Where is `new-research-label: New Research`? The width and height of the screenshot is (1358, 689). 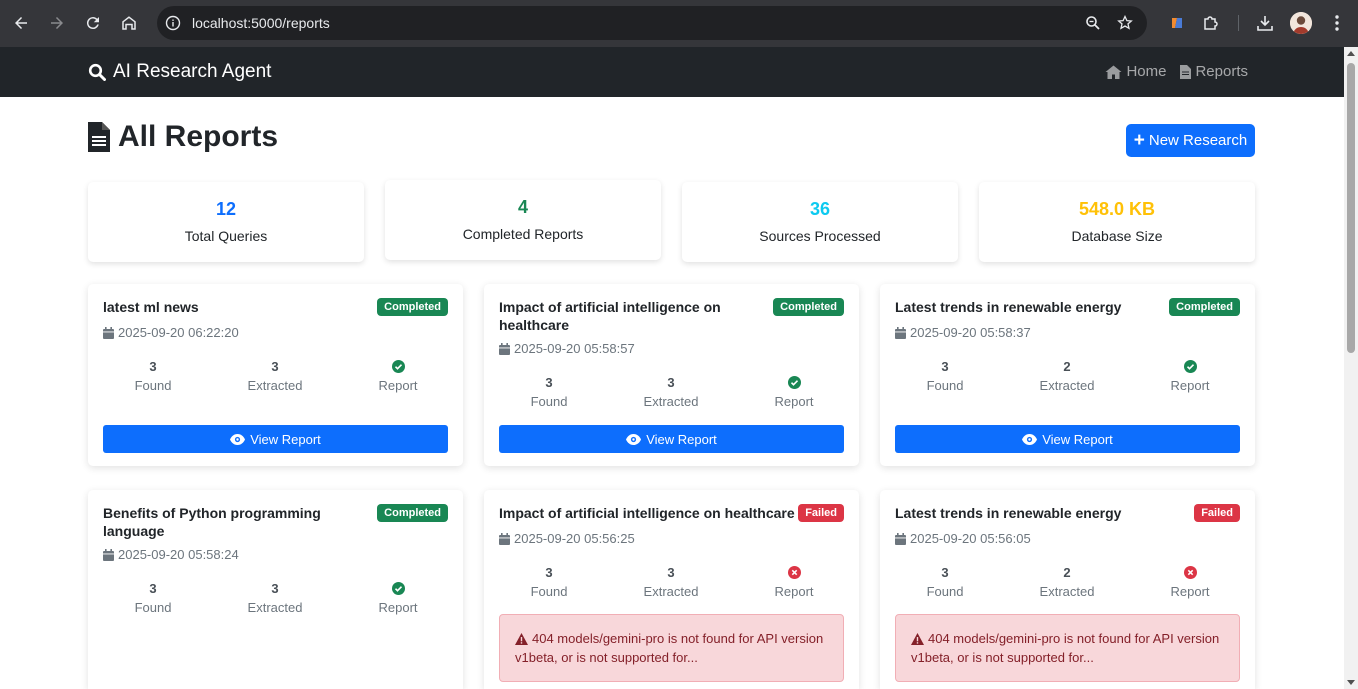 new-research-label: New Research is located at coordinates (1198, 140).